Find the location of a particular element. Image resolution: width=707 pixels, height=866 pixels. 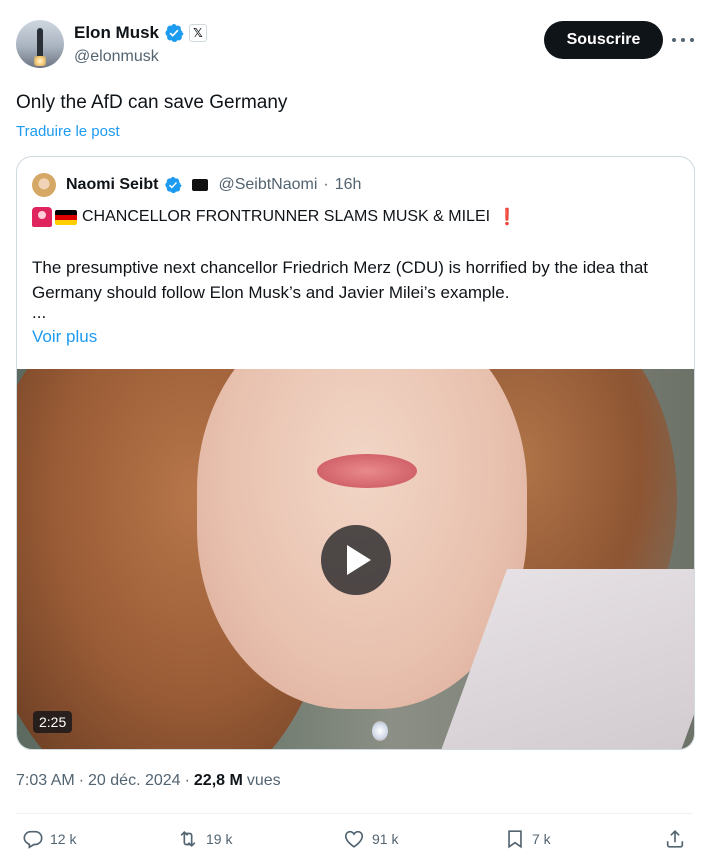

repost-count: 19 k is located at coordinates (219, 839).